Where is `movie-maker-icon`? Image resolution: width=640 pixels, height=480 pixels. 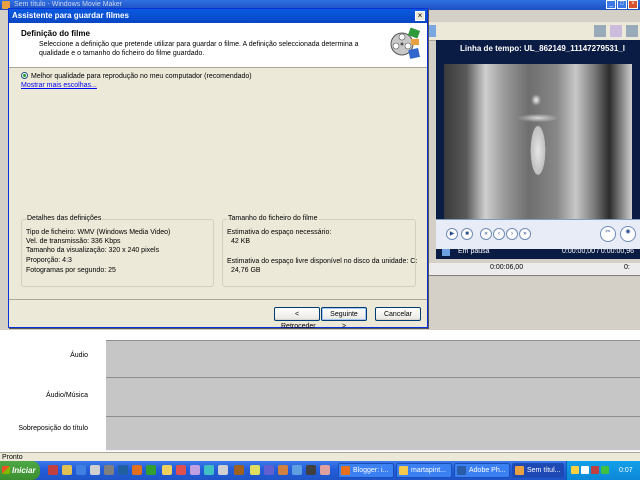
movie-maker-icon is located at coordinates (519, 470).